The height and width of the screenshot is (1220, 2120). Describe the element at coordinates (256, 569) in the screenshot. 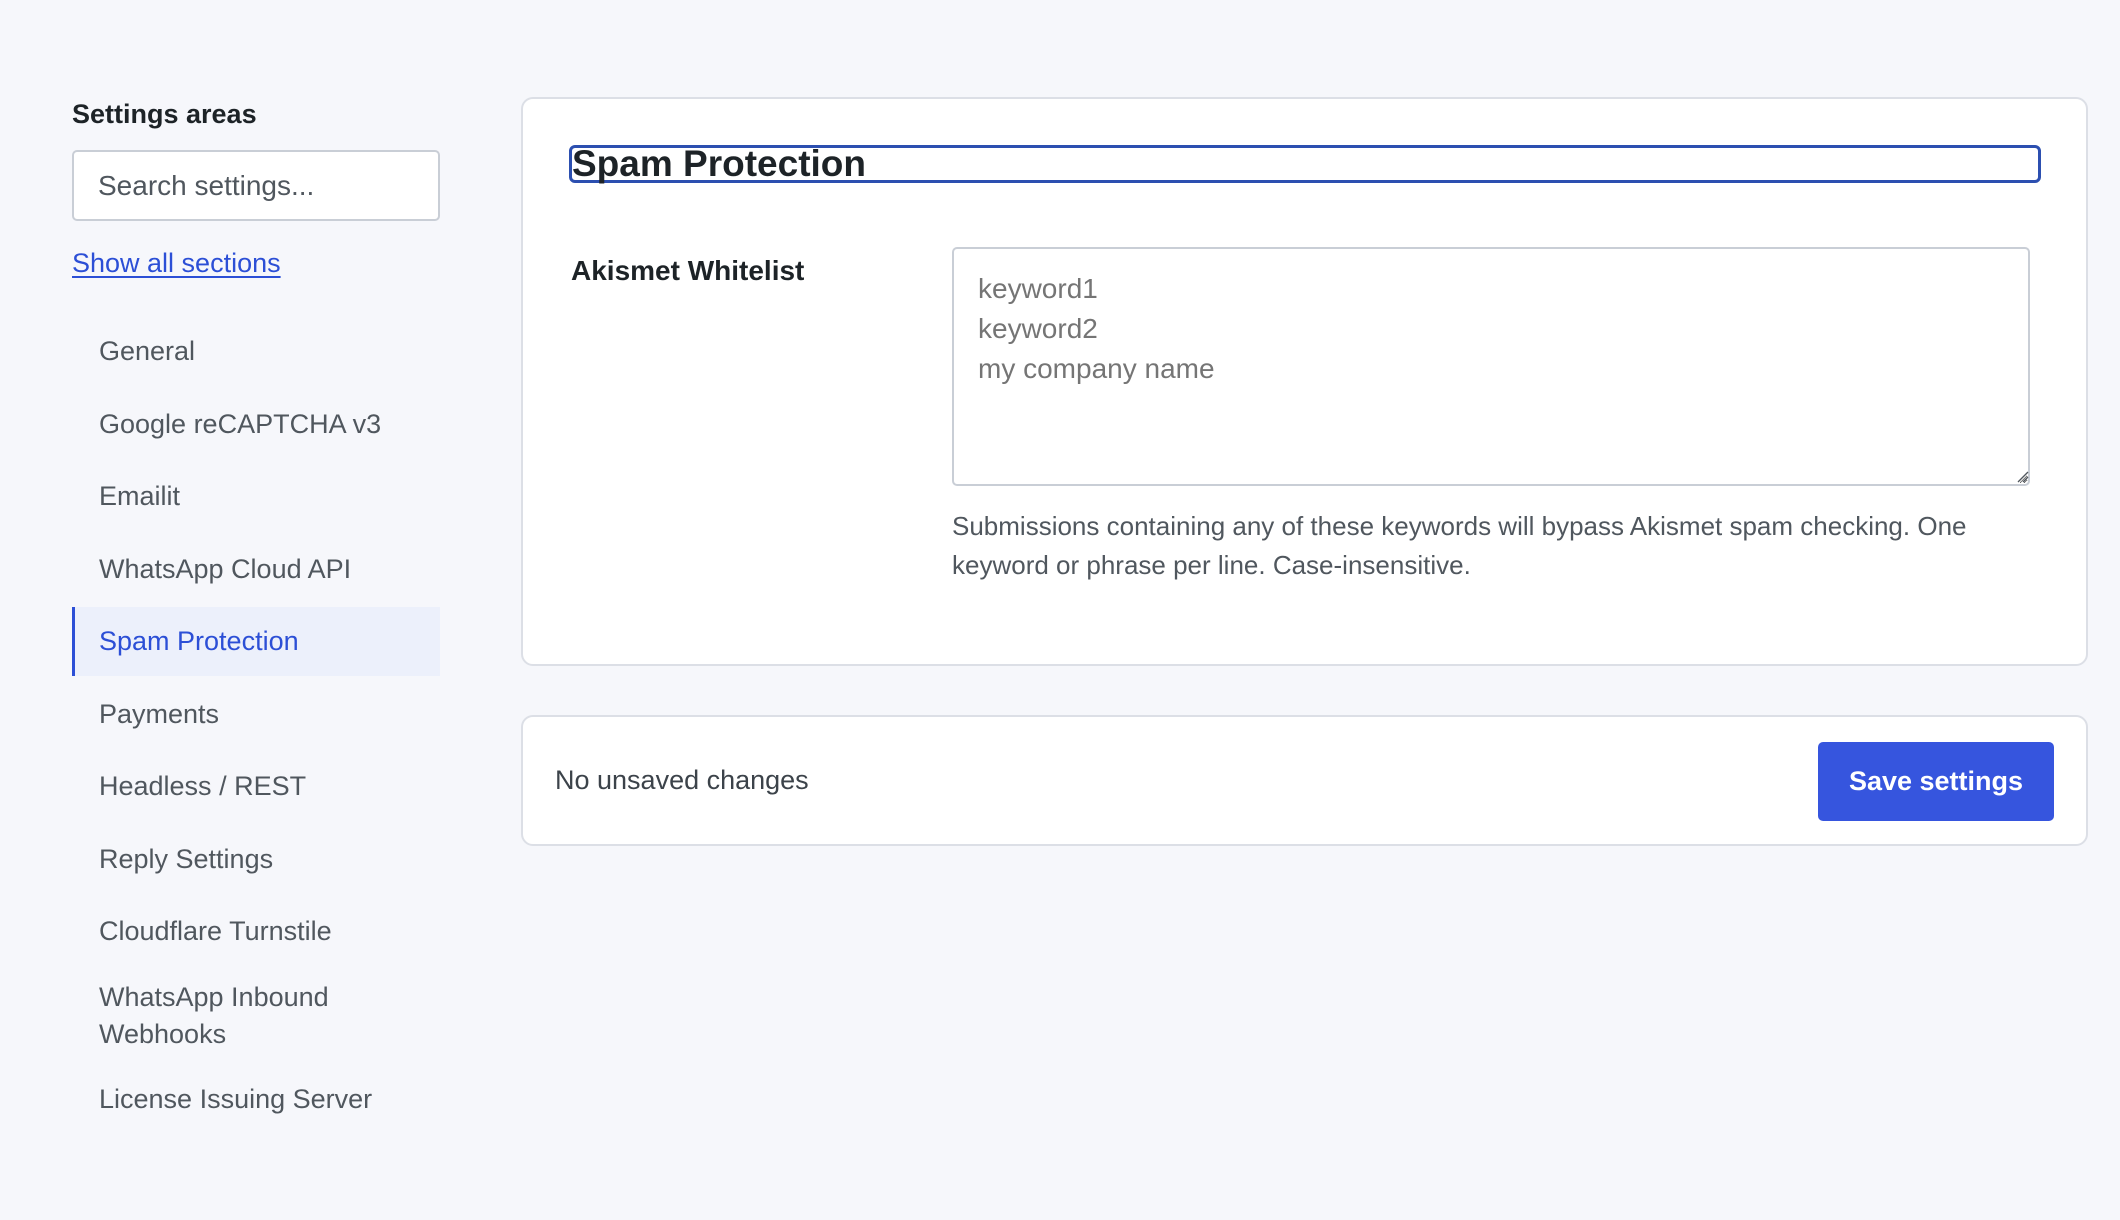

I see `sidebar-item-whatsapp-cloud-api: WhatsApp Cloud API` at that location.